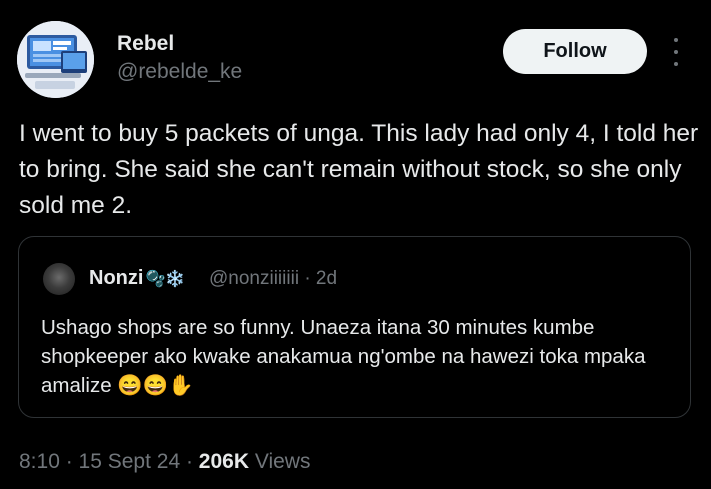 Image resolution: width=711 pixels, height=489 pixels. Describe the element at coordinates (165, 279) in the screenshot. I see `quoted-author-emoji: 🫧❄️` at that location.